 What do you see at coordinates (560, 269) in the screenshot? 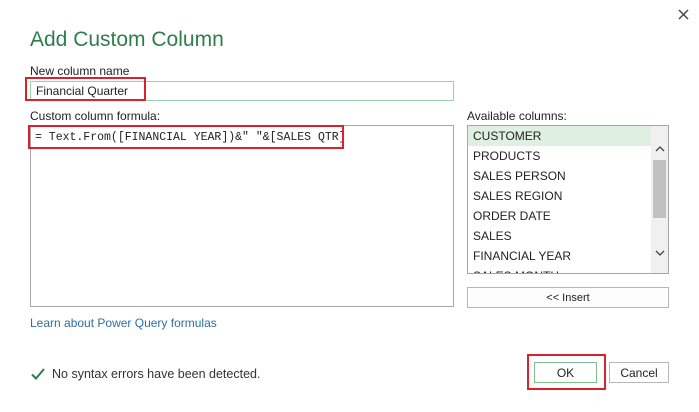
I see `column-item-sales-month: SALES MONTH` at bounding box center [560, 269].